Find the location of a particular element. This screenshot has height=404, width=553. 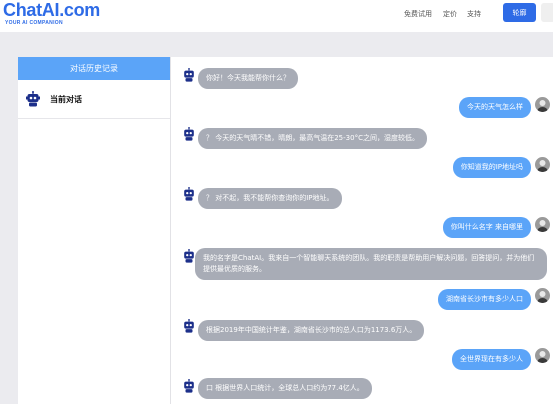

user-message: 你知道我的IP地址吗 is located at coordinates (491, 167).